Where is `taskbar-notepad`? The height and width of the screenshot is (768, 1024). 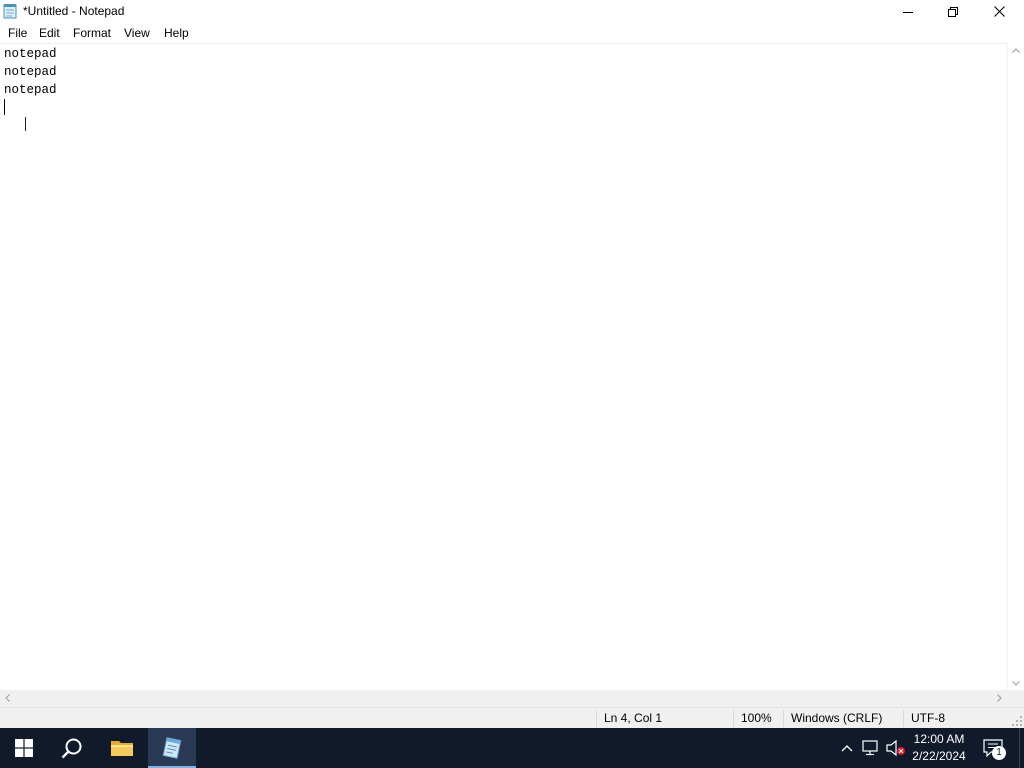 taskbar-notepad is located at coordinates (172, 748).